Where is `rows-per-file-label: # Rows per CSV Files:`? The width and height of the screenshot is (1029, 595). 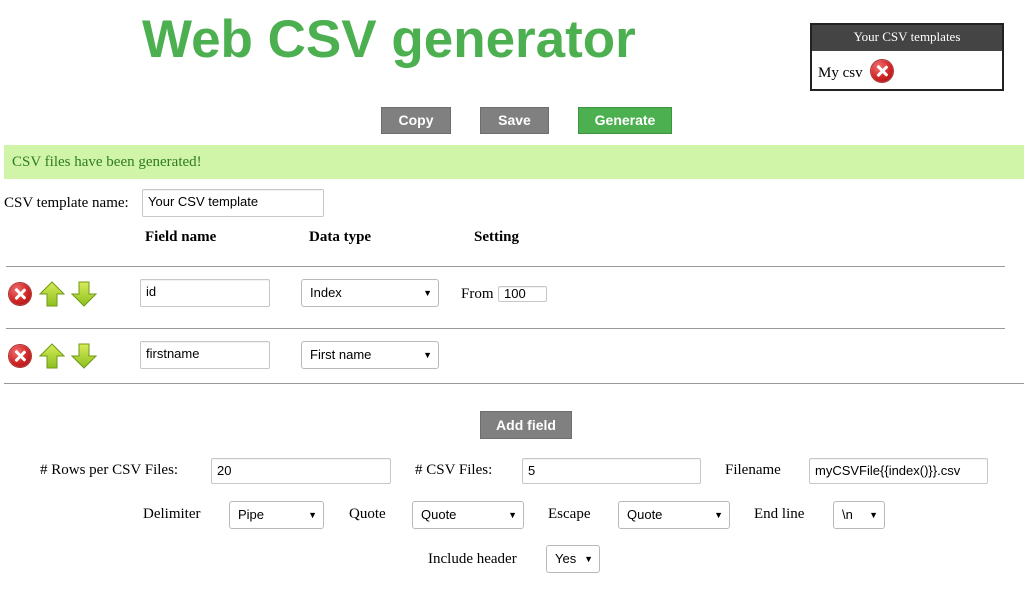
rows-per-file-label: # Rows per CSV Files: is located at coordinates (109, 470).